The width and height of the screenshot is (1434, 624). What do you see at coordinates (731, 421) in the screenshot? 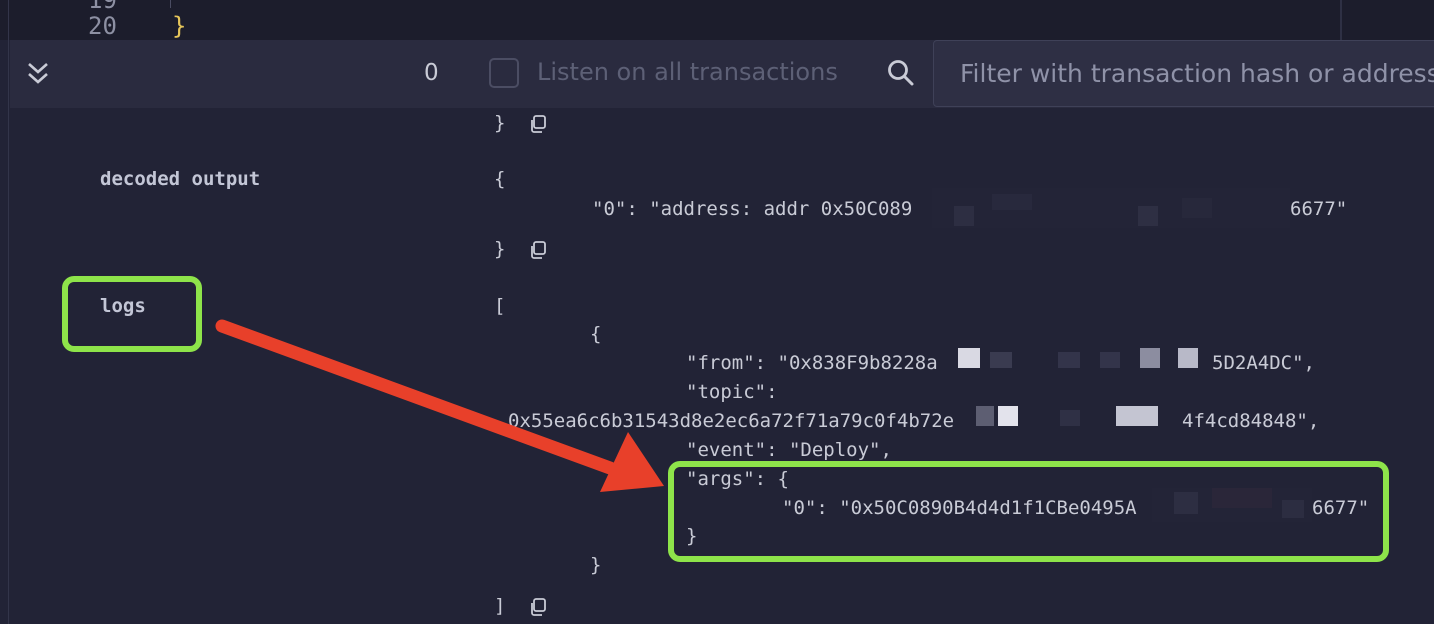
I see `log-topic-value: 0x55ea6c6b31543d8e2ec6a72f71a79c0f4b72e` at bounding box center [731, 421].